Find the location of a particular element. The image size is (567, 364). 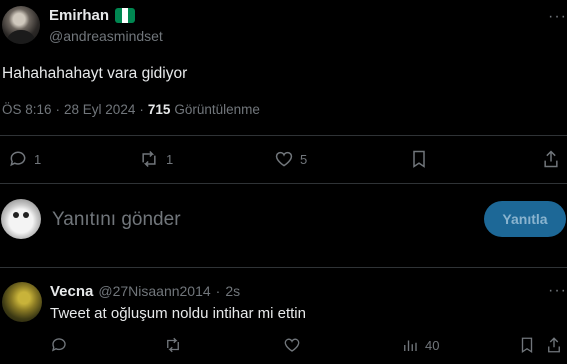

reply-count: 1 is located at coordinates (38, 159).